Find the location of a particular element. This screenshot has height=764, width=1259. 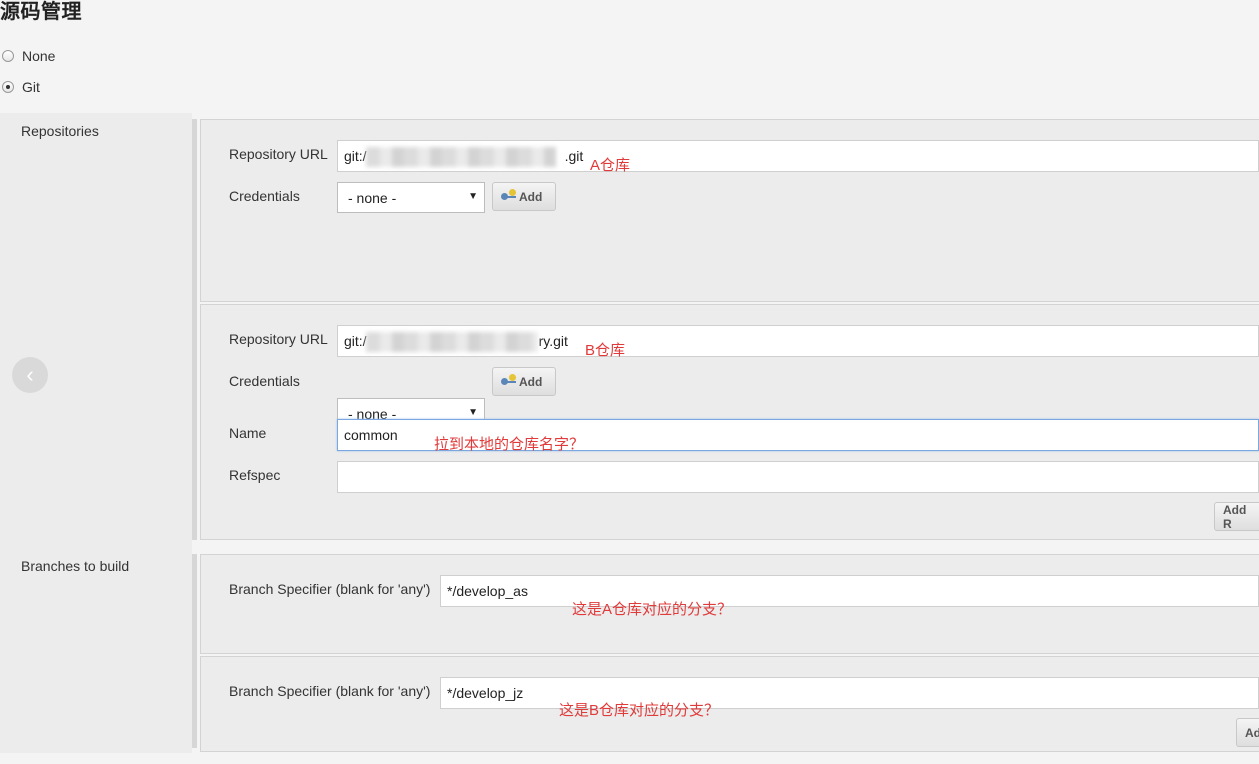

repo-a-credentials-select: - none - ▼ is located at coordinates (411, 197).